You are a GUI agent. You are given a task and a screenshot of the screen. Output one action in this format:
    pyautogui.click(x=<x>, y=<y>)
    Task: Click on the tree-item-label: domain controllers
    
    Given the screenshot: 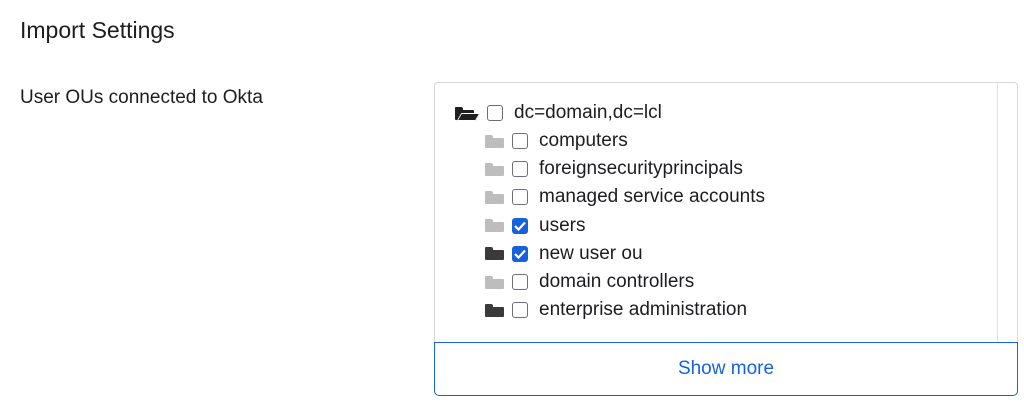 What is the action you would take?
    pyautogui.click(x=617, y=281)
    